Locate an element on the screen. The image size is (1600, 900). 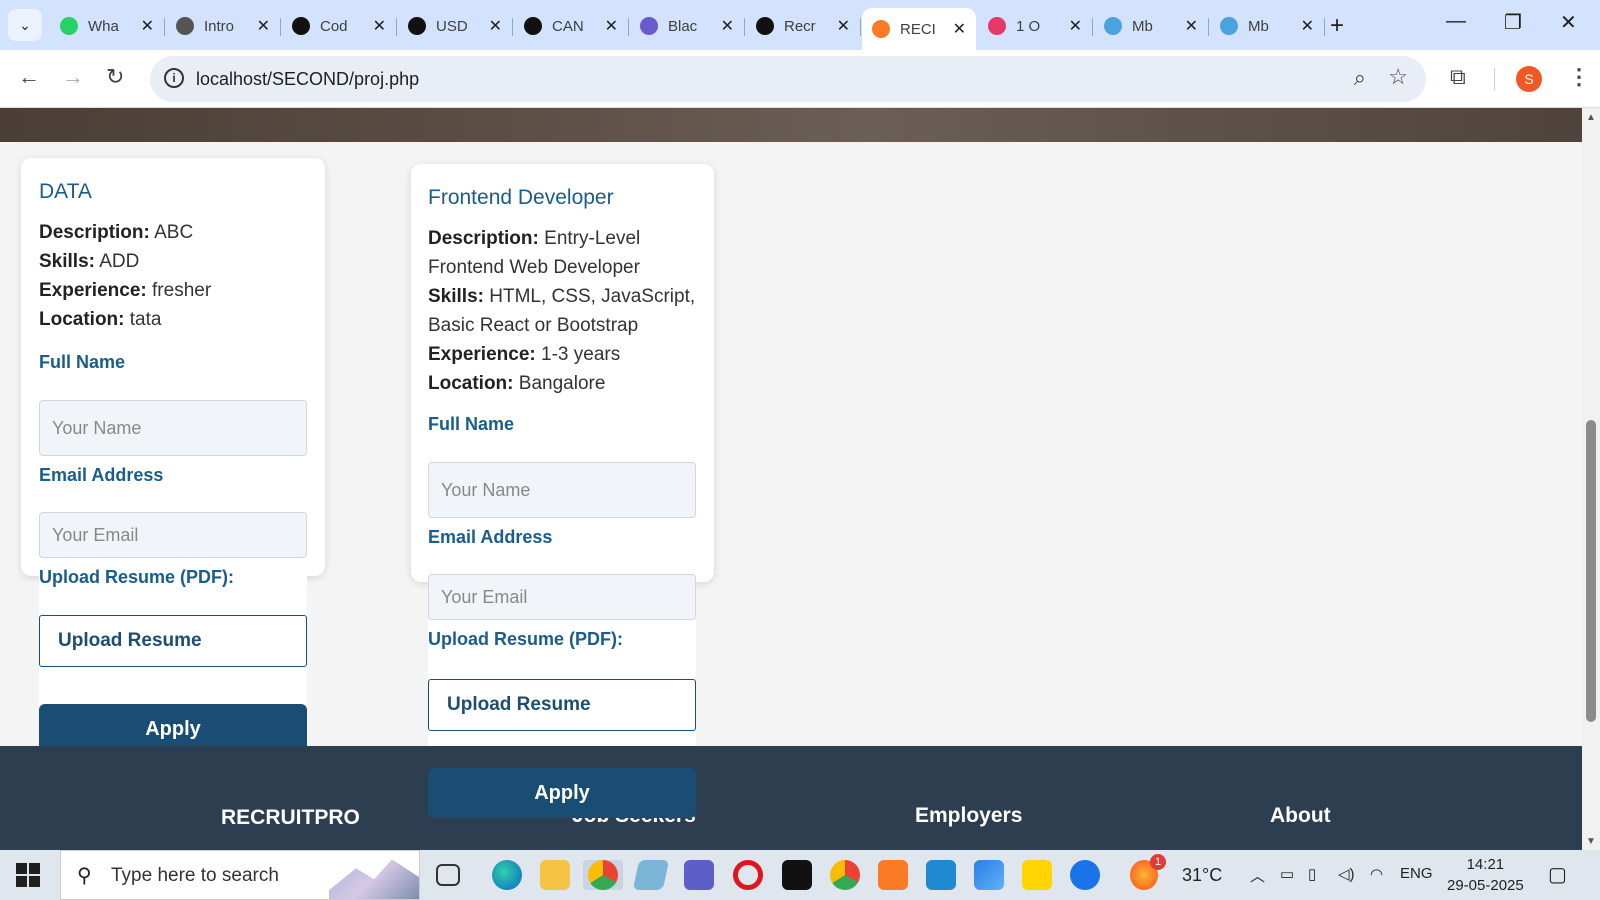
meet-icon: ▭ is located at coordinates (1287, 874).